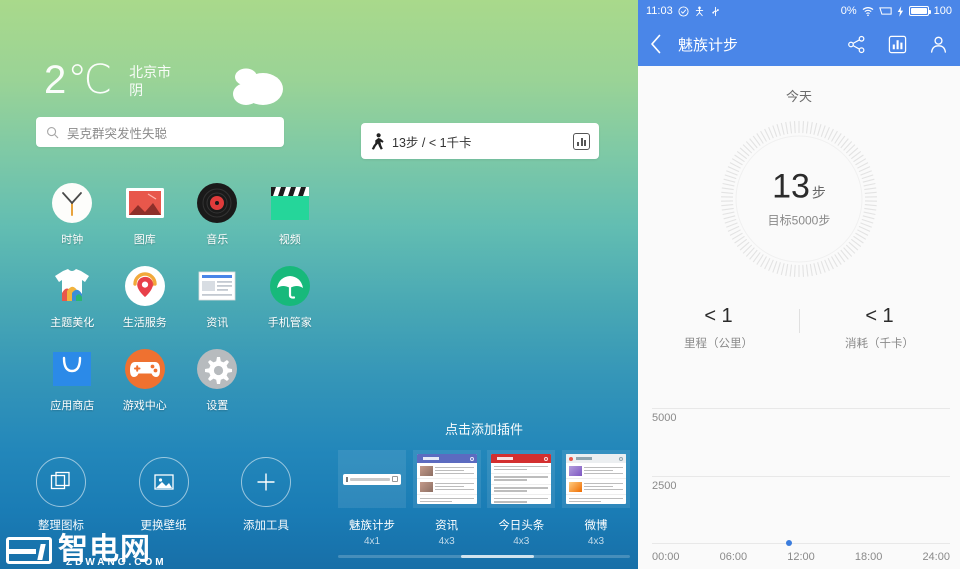 The height and width of the screenshot is (569, 960). I want to click on charging-bolt-icon, so click(900, 11).